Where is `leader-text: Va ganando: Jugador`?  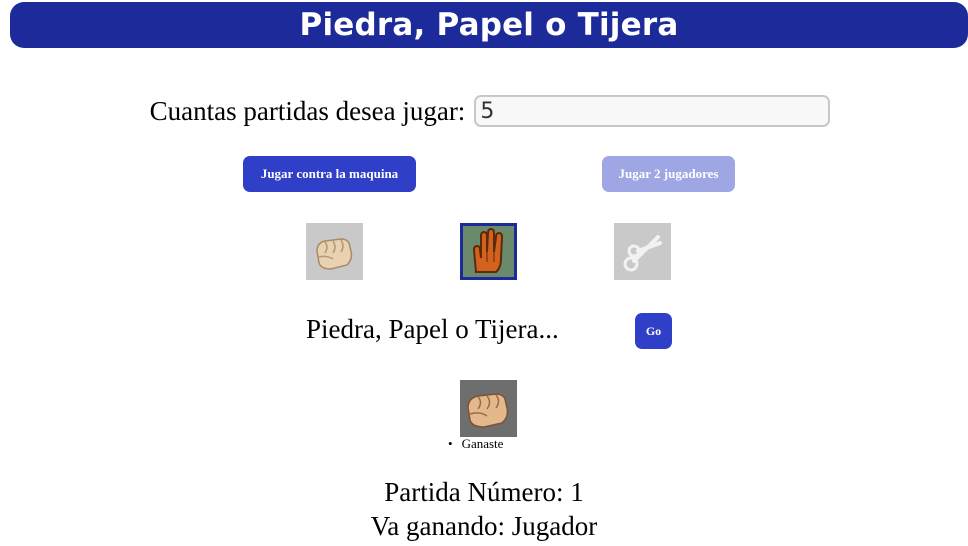 leader-text: Va ganando: Jugador is located at coordinates (484, 526).